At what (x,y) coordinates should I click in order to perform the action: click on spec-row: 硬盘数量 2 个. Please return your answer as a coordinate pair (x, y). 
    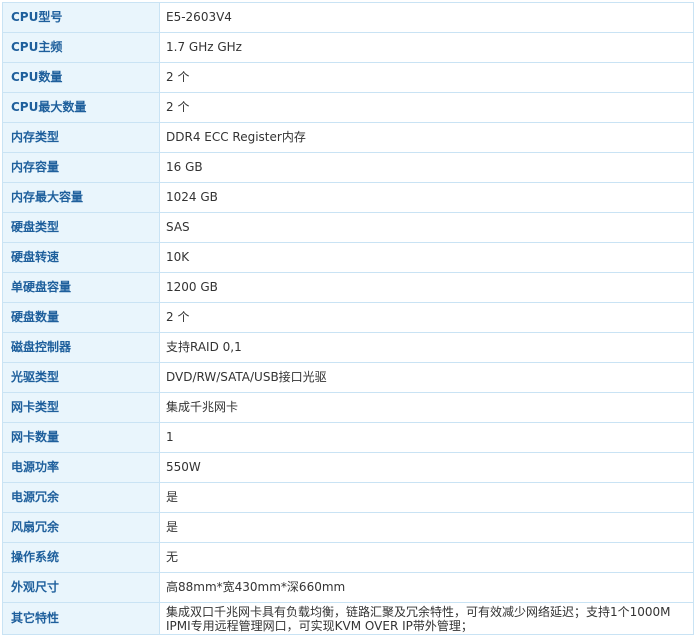
    Looking at the image, I should click on (348, 317).